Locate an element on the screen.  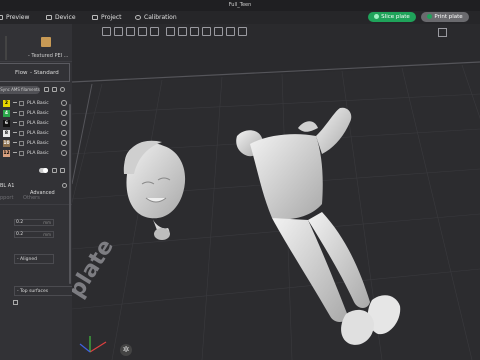
tab-device: Device is located at coordinates (61, 17).